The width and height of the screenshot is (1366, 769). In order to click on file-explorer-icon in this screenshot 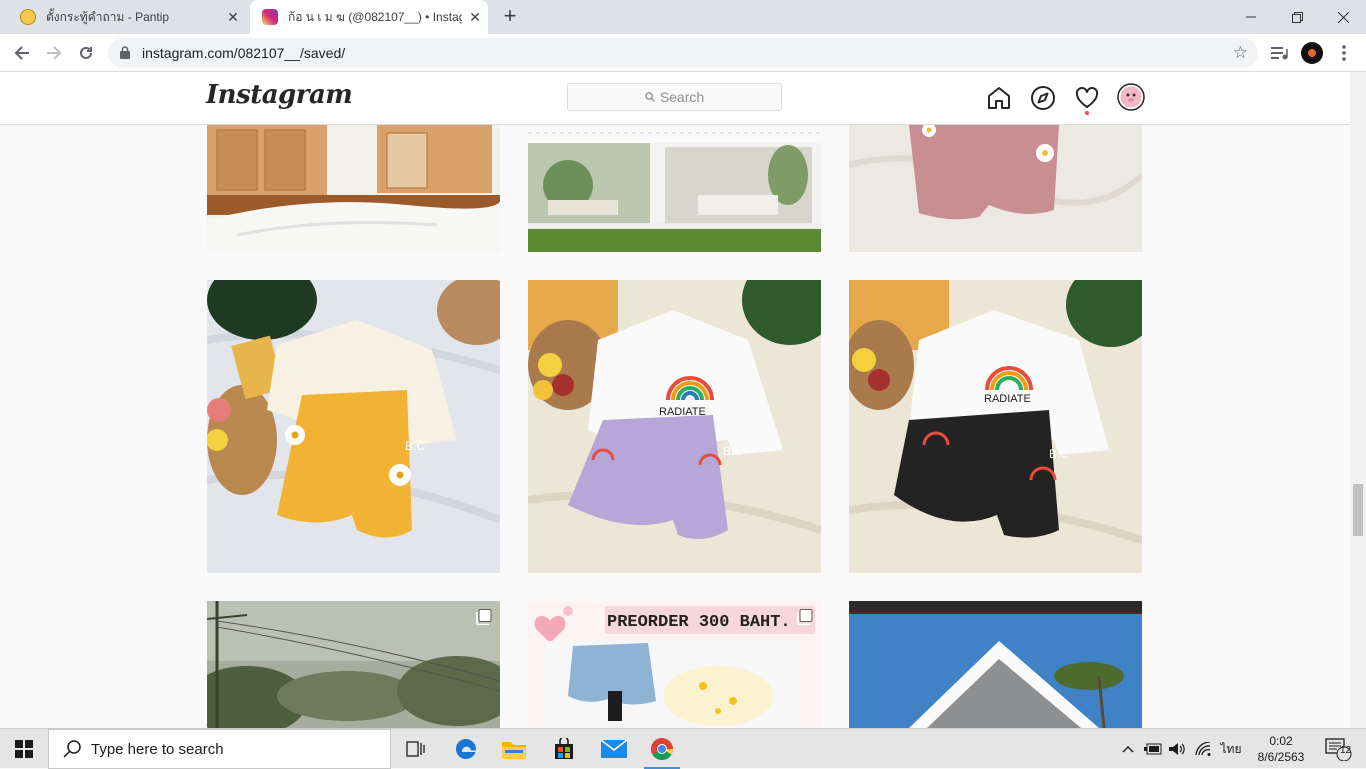, I will do `click(514, 749)`.